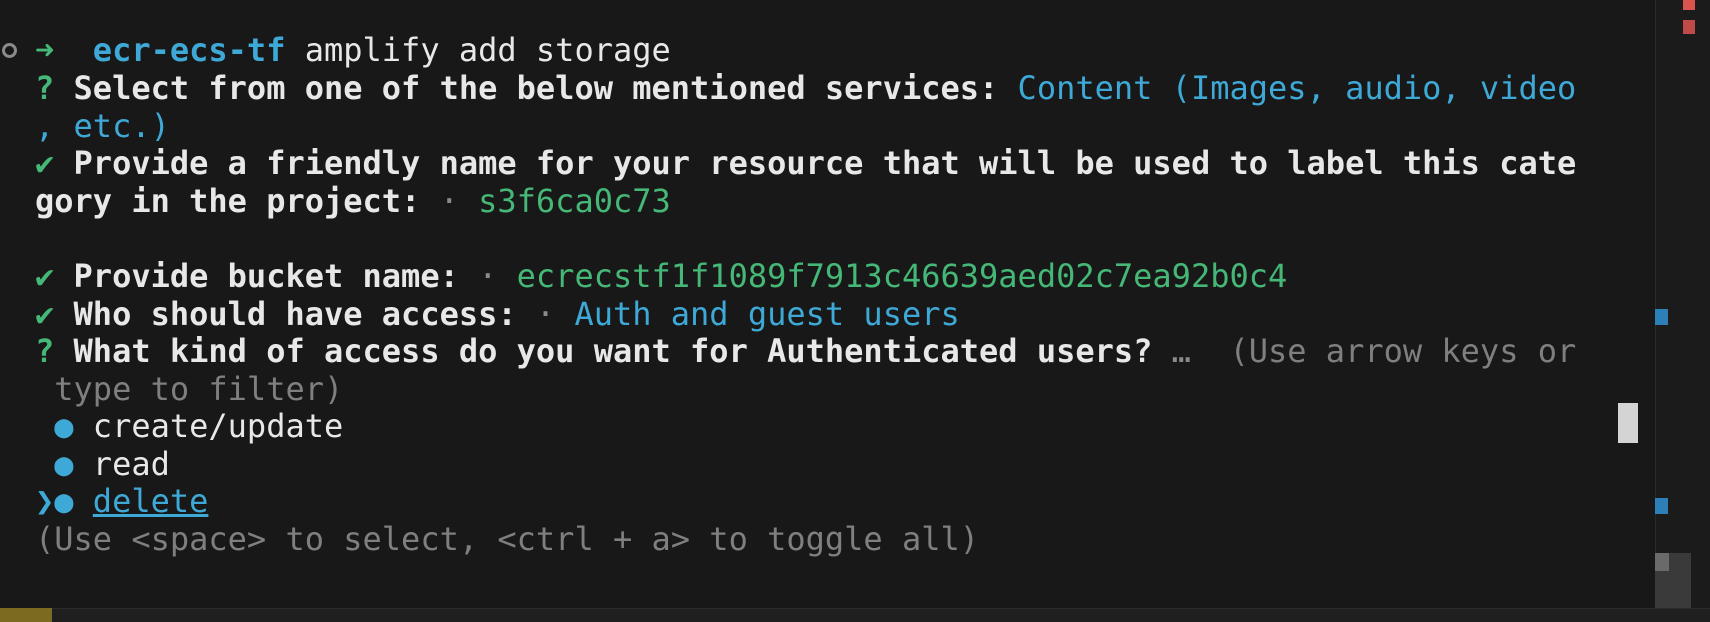 The width and height of the screenshot is (1710, 622). Describe the element at coordinates (26, 615) in the screenshot. I see `status-bar-accent` at that location.